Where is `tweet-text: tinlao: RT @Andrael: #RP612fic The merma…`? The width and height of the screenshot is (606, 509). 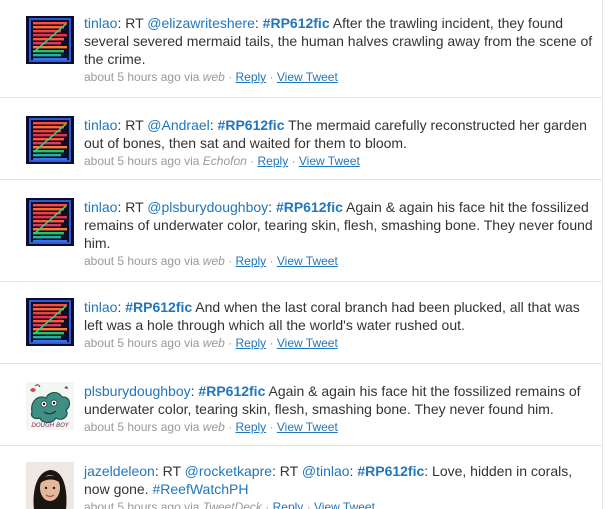
tweet-text: tinlao: RT @Andrael: #RP612fic The merma… is located at coordinates (342, 134).